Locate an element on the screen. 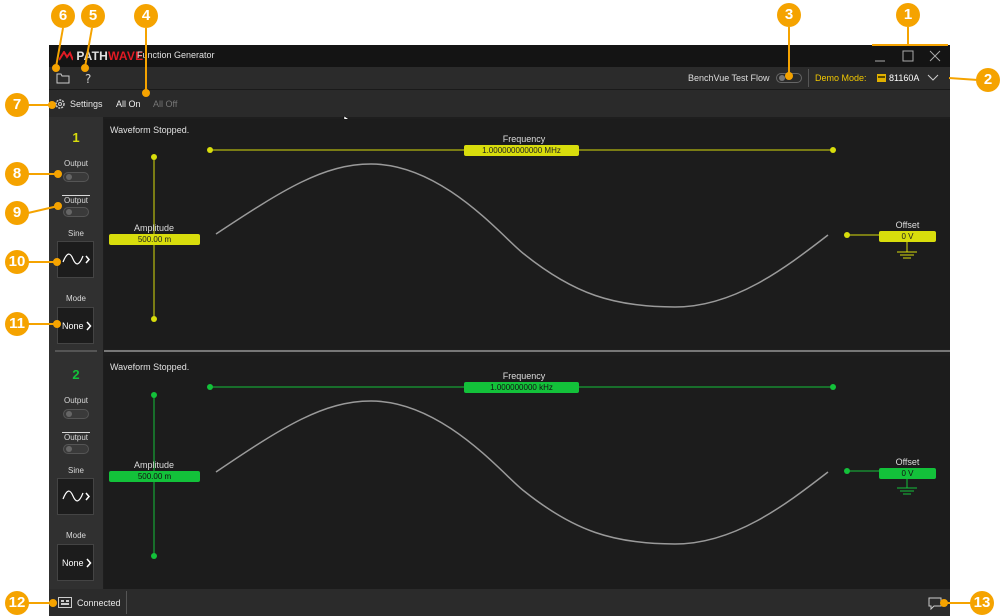  callout-12: 12 is located at coordinates (17, 603).